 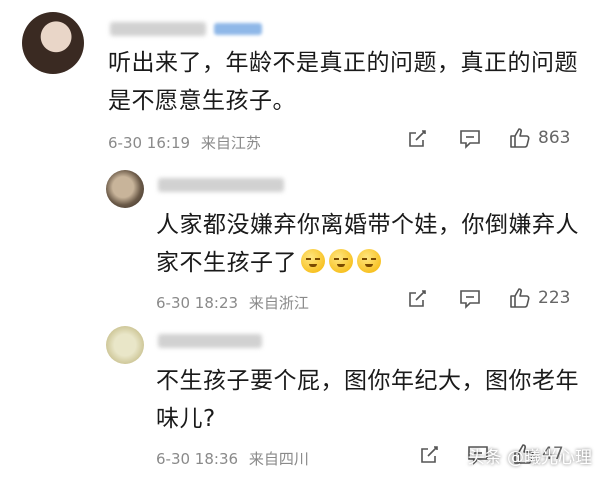 What do you see at coordinates (367, 244) in the screenshot?
I see `comment-text: 人家都没嫌弃你离婚带个娃，你倒嫌弃人家不生孩子了` at bounding box center [367, 244].